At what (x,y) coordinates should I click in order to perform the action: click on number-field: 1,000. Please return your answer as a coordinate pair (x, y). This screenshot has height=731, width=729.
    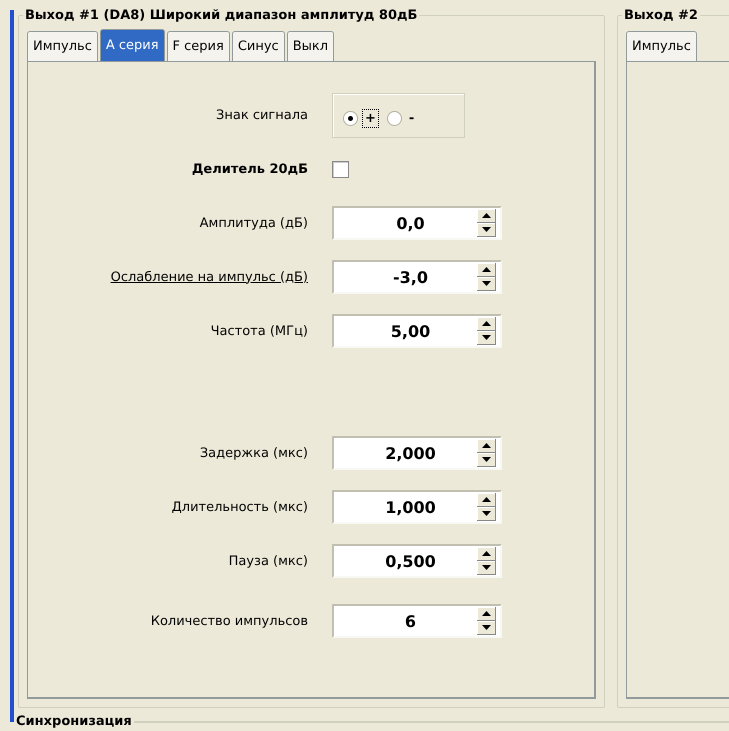
    Looking at the image, I should click on (417, 507).